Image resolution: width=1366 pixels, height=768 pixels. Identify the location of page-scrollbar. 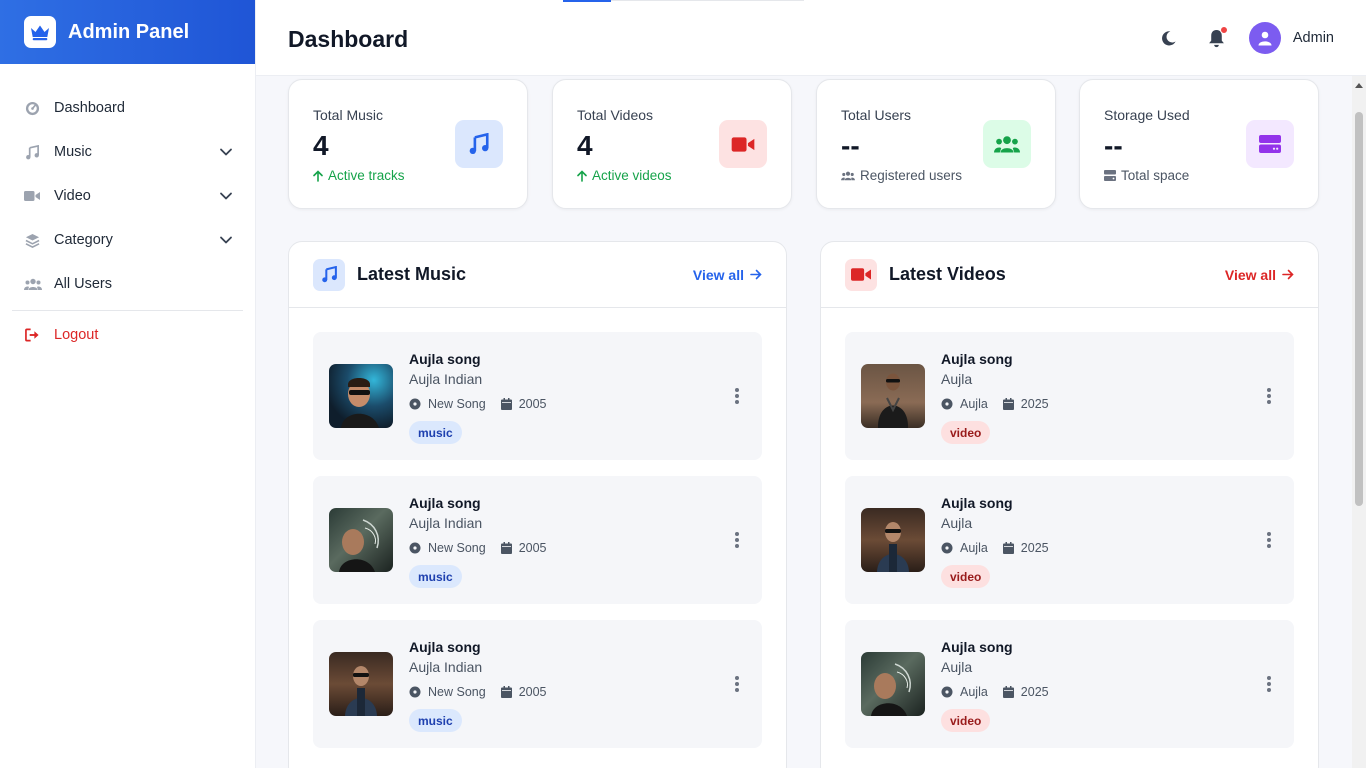
(1359, 422).